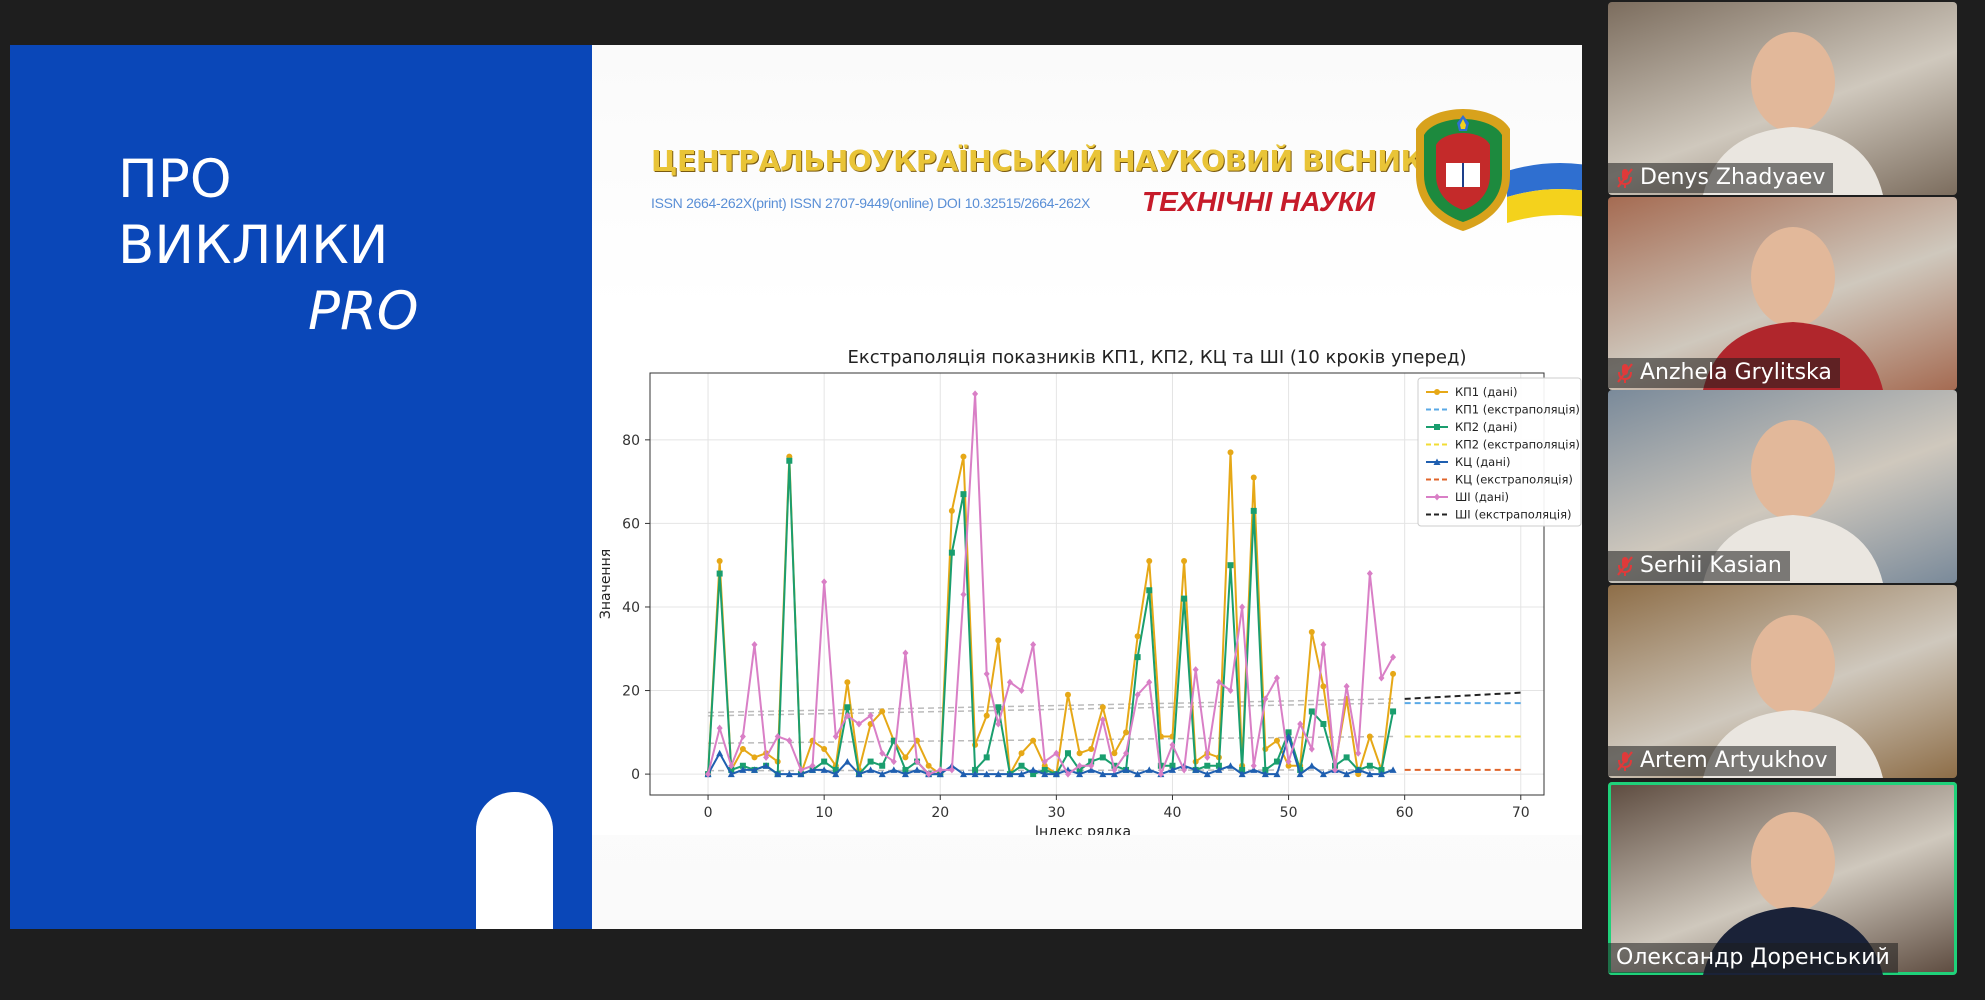 Image resolution: width=1985 pixels, height=1000 pixels. I want to click on participant-name-bar: Anzhela Grylitska, so click(1724, 373).